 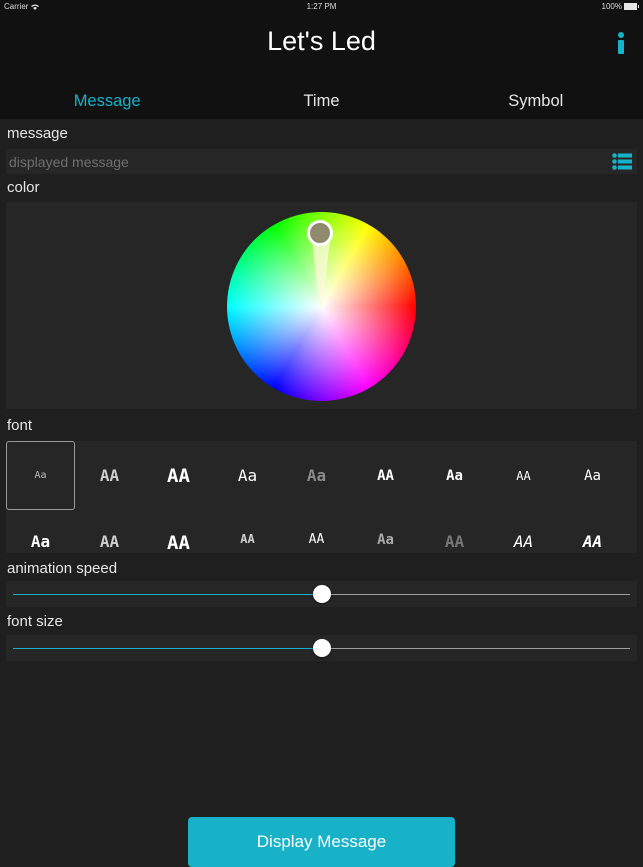 What do you see at coordinates (321, 66) in the screenshot?
I see `header: Let's Led Message Time Symbol` at bounding box center [321, 66].